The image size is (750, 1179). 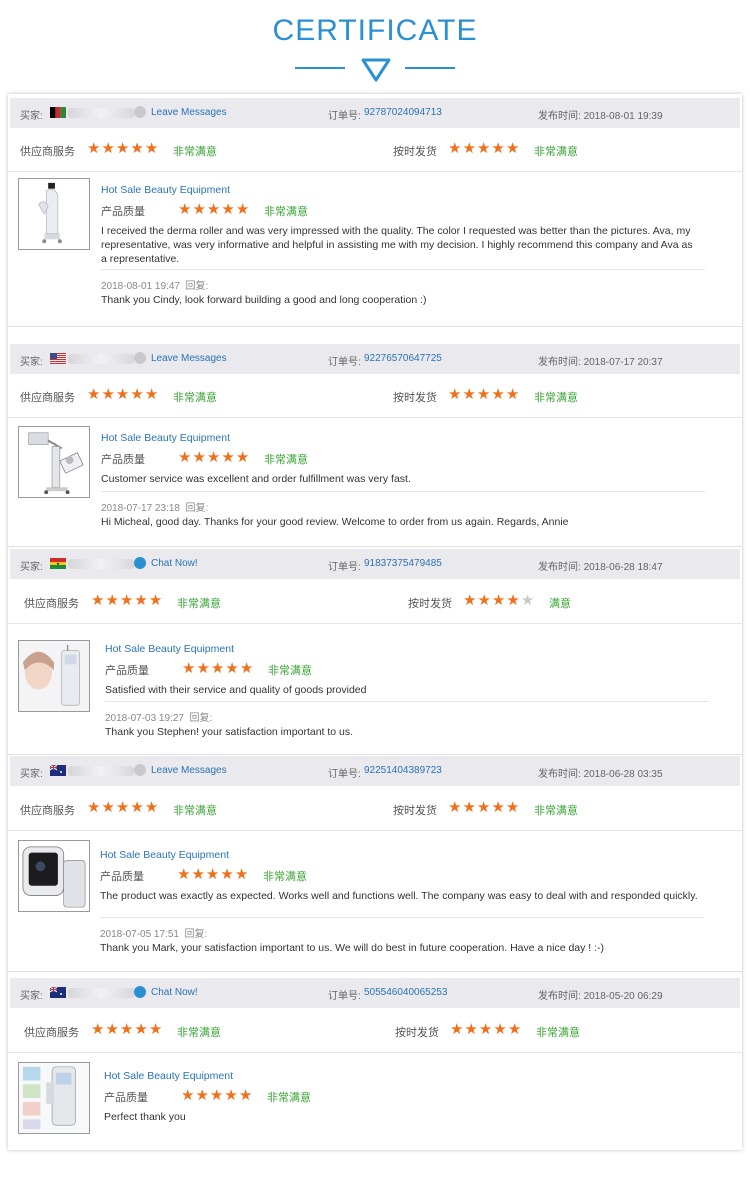 What do you see at coordinates (600, 996) in the screenshot?
I see `published-time: 发布时间: 2018-05-20 06:29` at bounding box center [600, 996].